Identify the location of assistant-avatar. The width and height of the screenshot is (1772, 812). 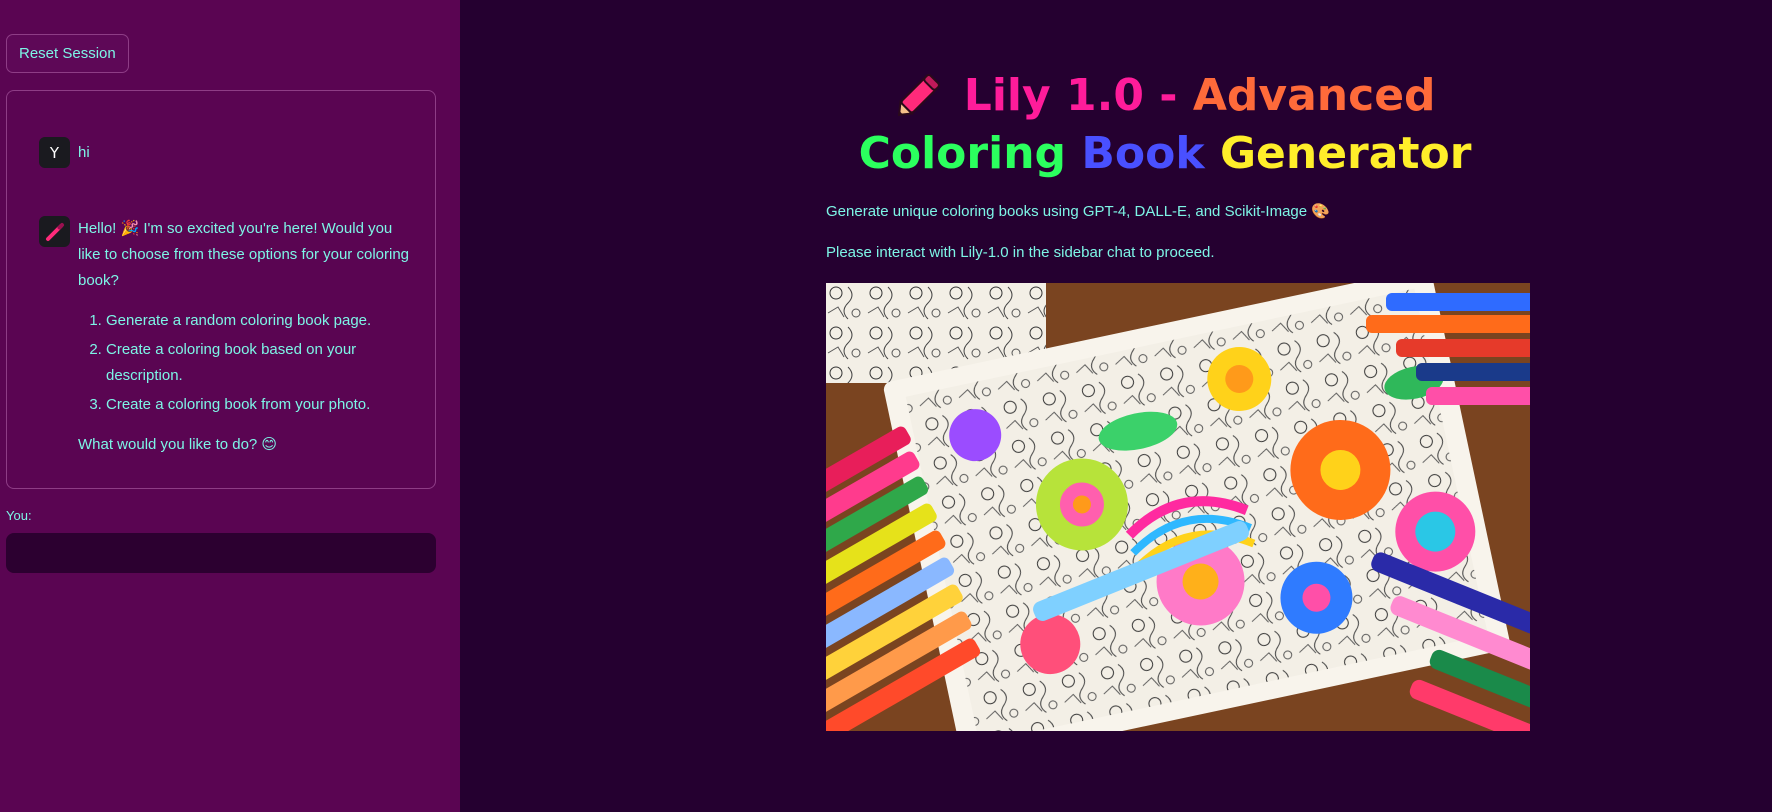
(54, 231).